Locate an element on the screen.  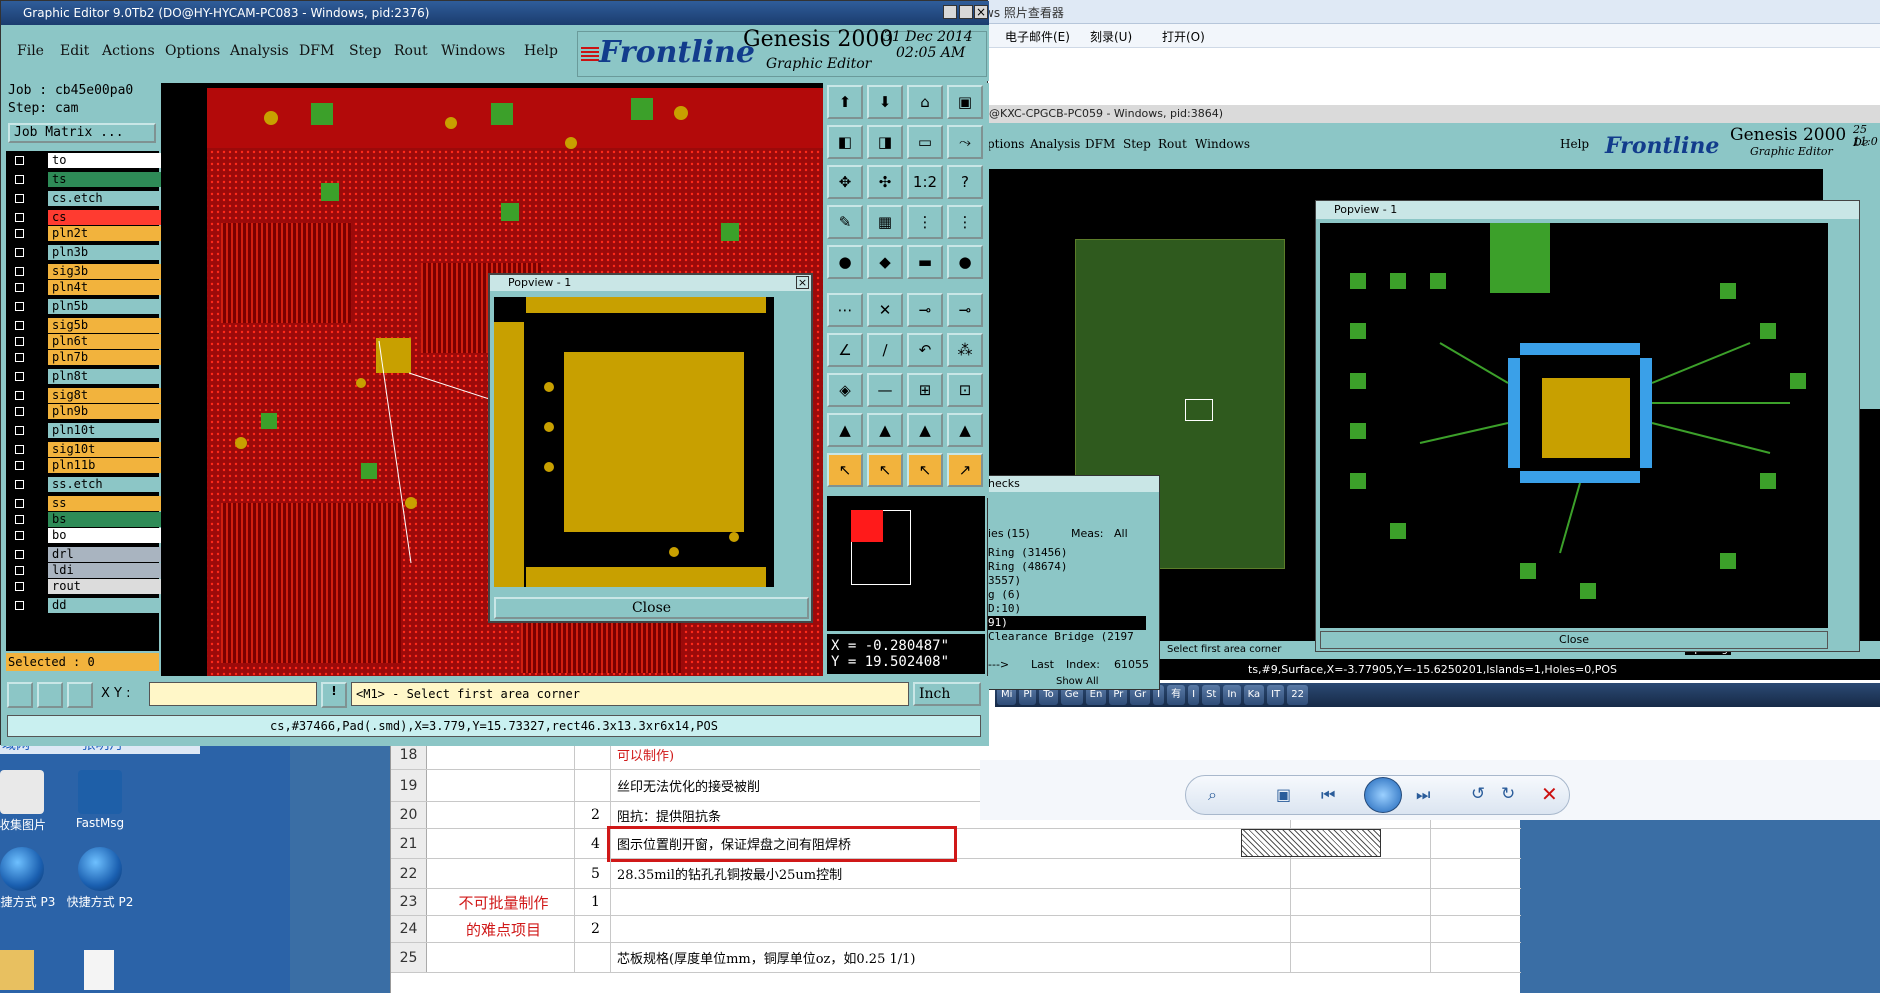
desktop-icon: FastMsg is located at coordinates (100, 800).